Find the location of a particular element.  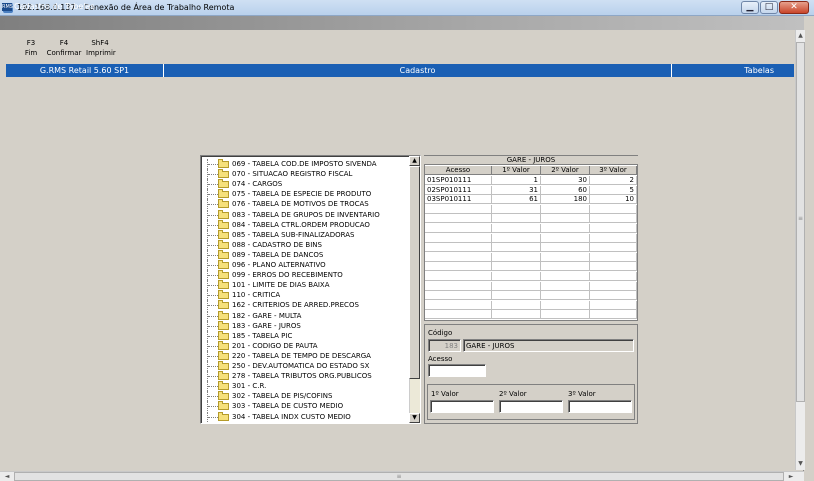

tree-item: 101 - LIMITE DE DIAS BAIXA is located at coordinates (305, 285).